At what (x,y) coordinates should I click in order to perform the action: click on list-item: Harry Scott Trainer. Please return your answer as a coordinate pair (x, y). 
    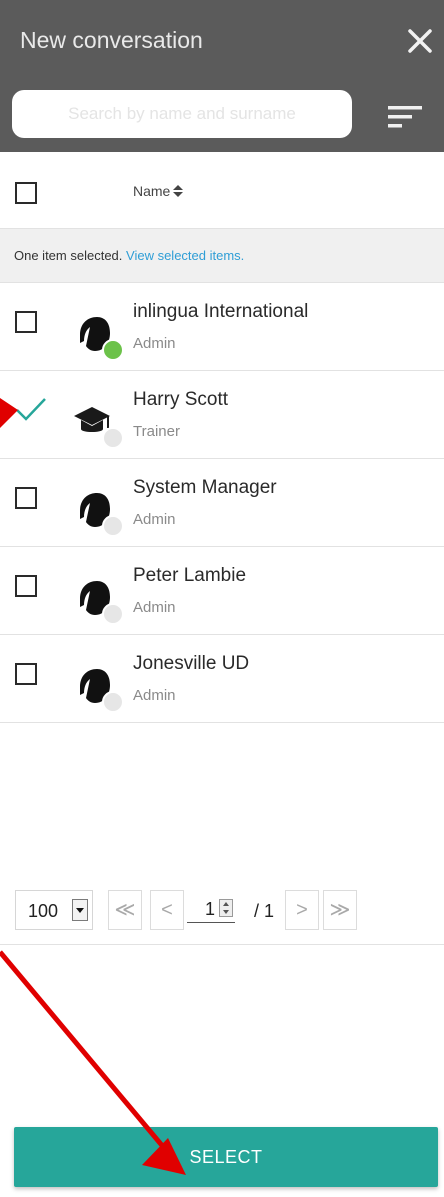
    Looking at the image, I should click on (222, 415).